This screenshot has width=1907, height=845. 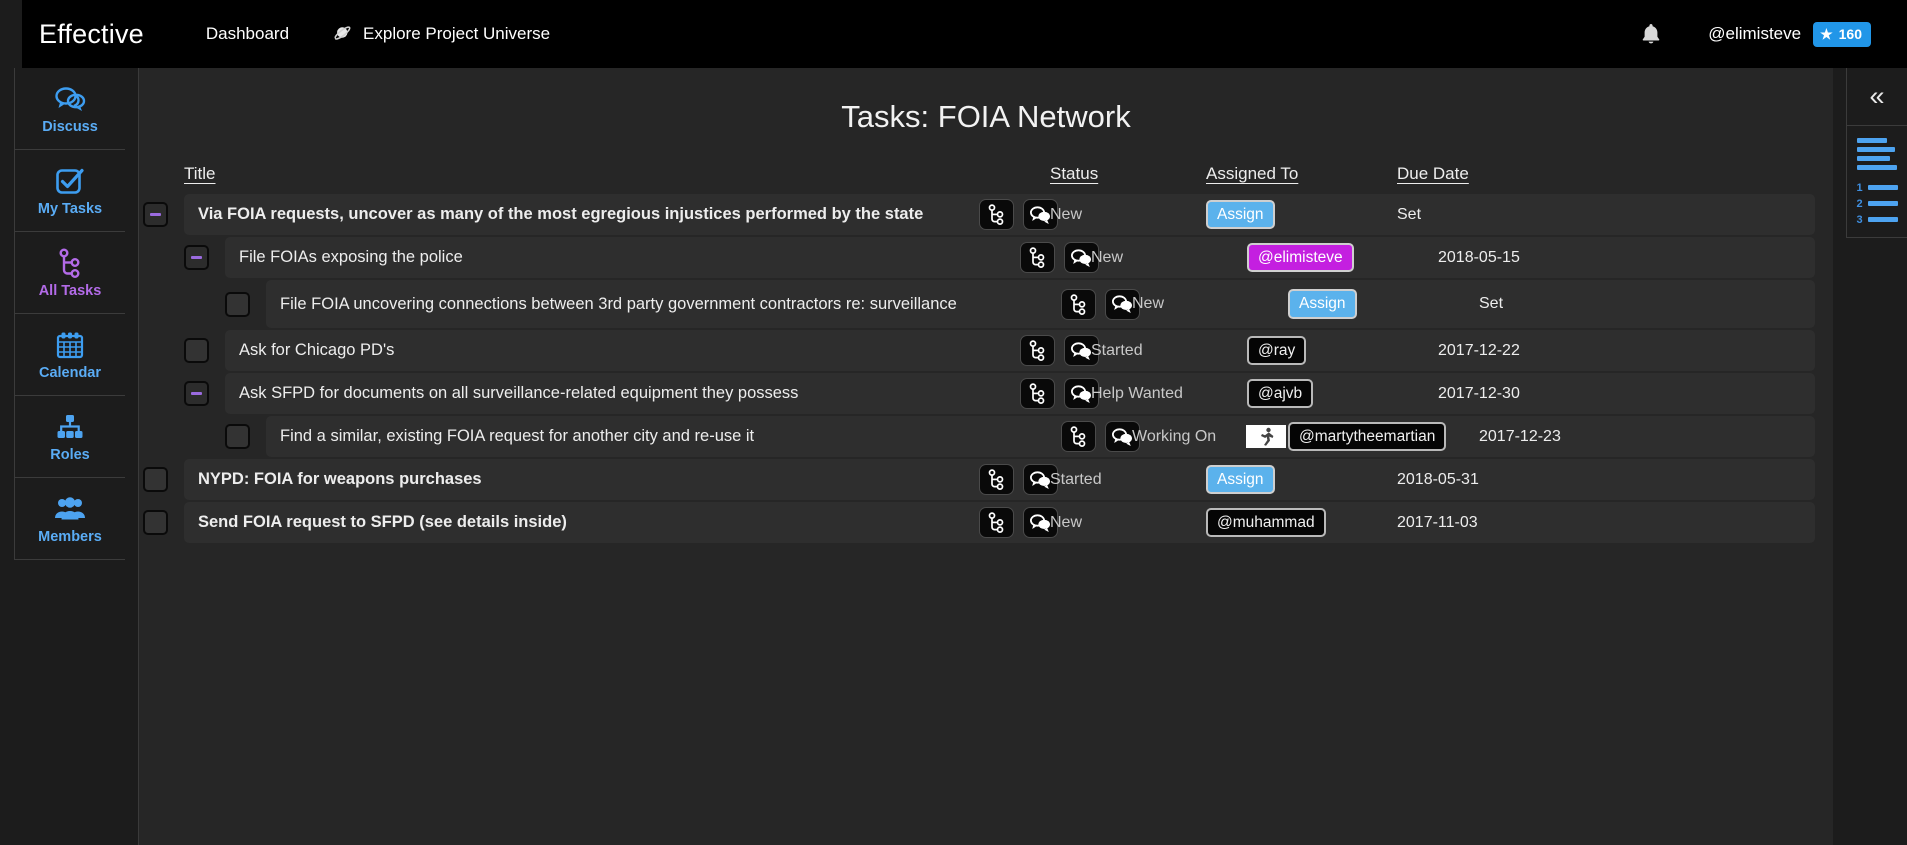 I want to click on numbered-list-icon: 1 2 3, so click(x=1877, y=204).